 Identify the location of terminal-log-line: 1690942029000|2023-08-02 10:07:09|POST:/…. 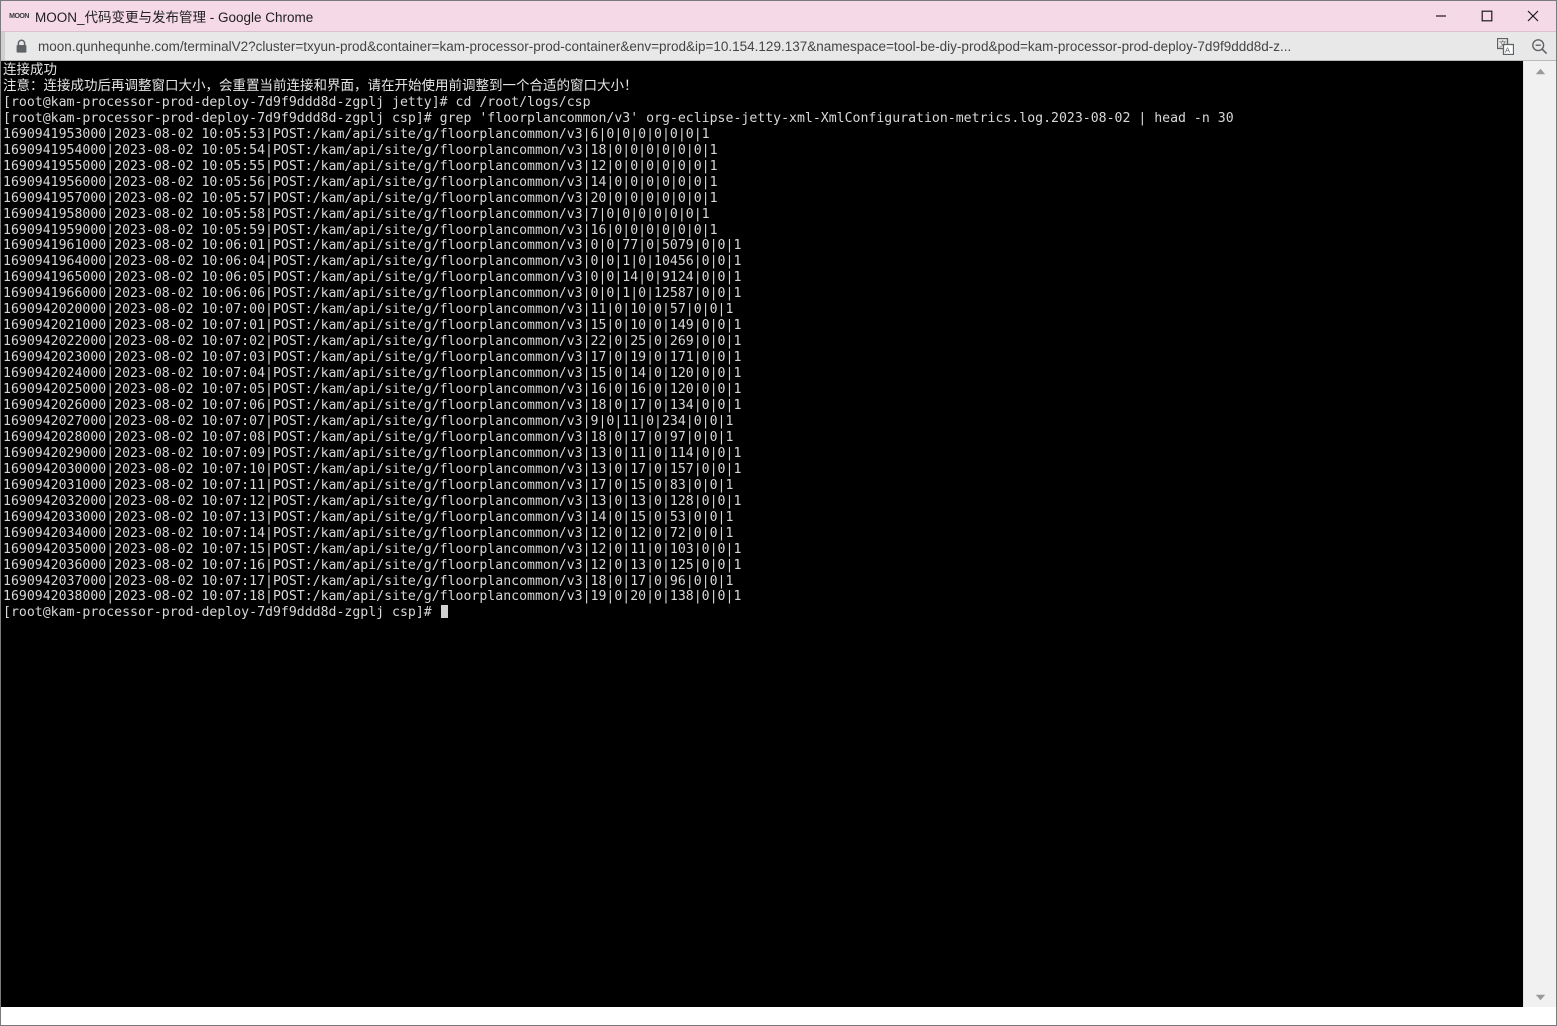
(372, 453).